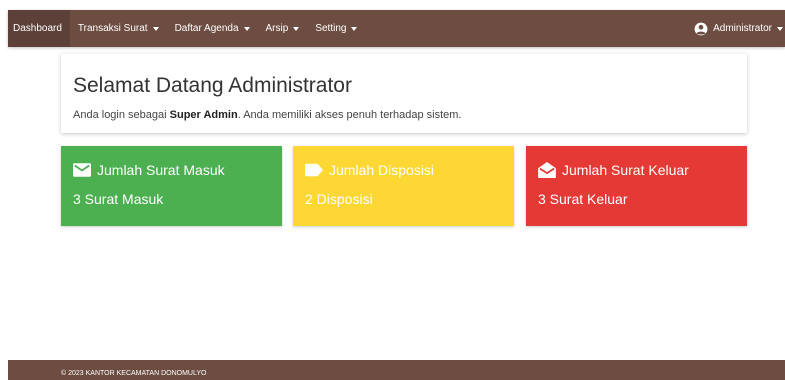  I want to click on nav-dashboard-label: Dashboard, so click(37, 28).